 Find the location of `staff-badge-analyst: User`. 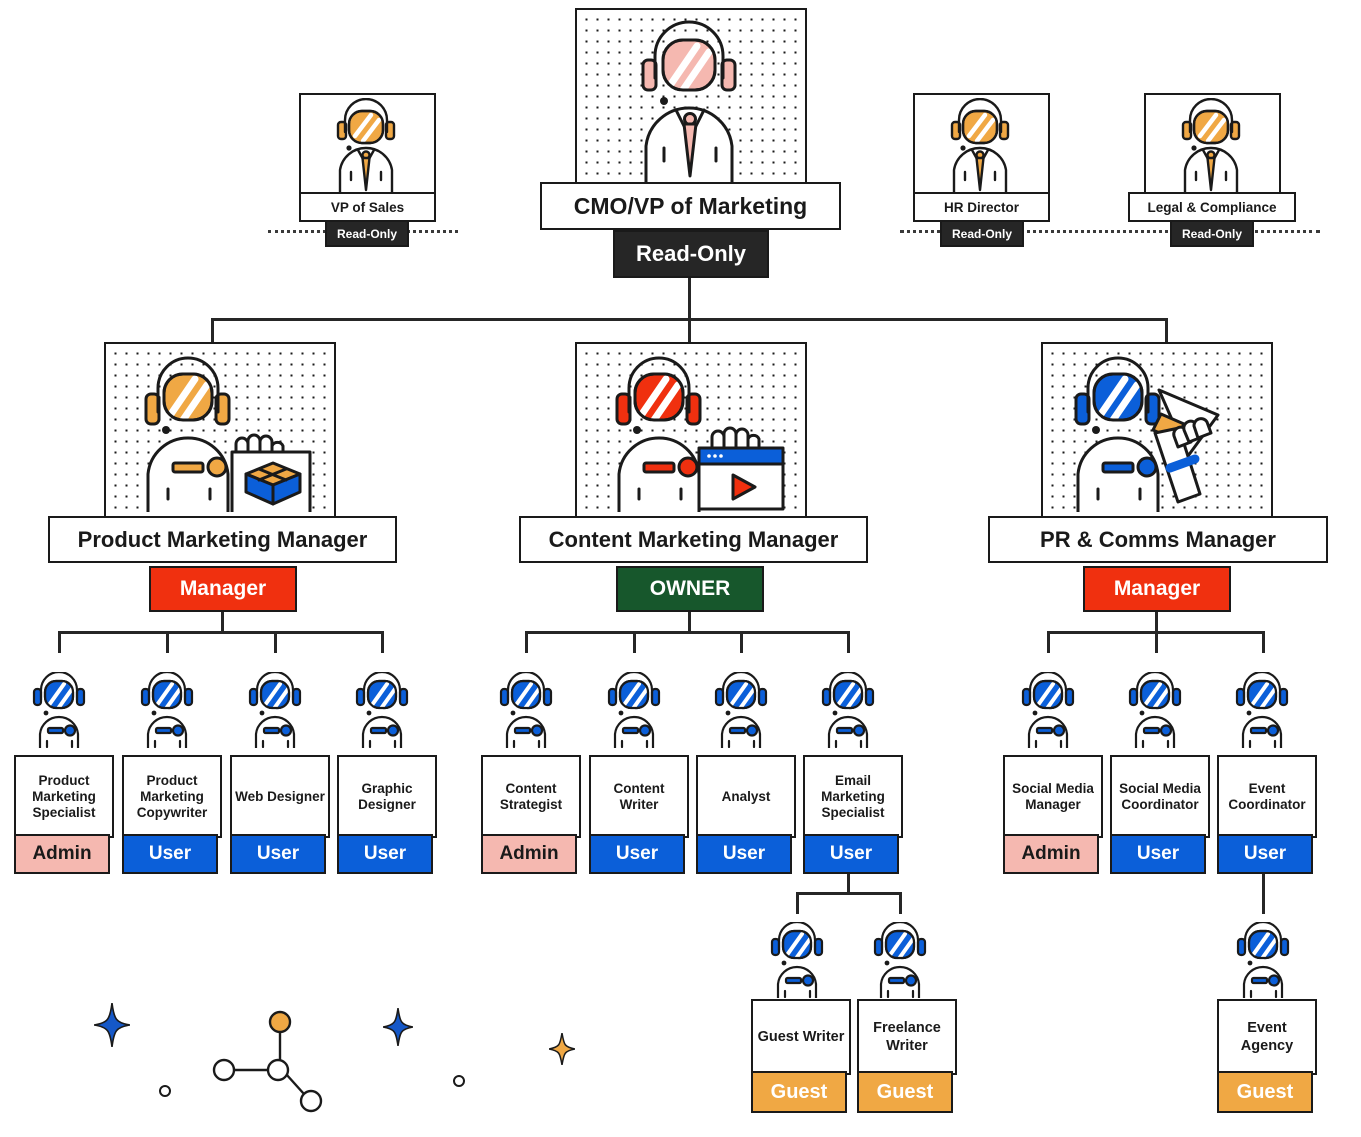

staff-badge-analyst: User is located at coordinates (744, 854).